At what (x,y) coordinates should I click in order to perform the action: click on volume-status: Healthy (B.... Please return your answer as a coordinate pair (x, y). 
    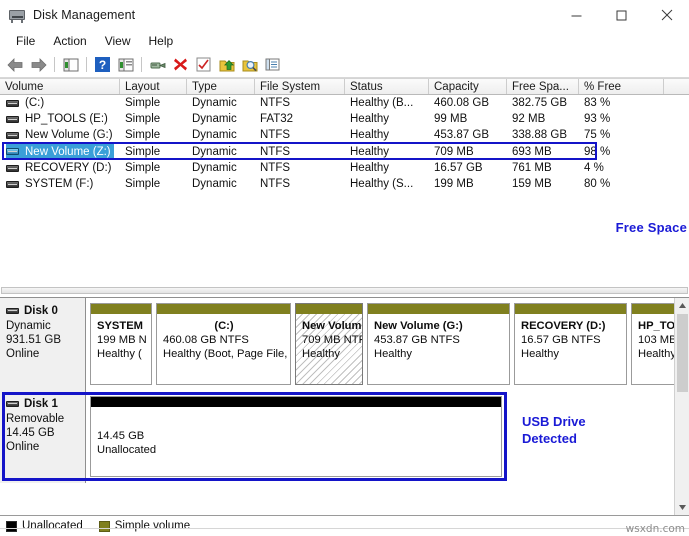
    Looking at the image, I should click on (382, 103).